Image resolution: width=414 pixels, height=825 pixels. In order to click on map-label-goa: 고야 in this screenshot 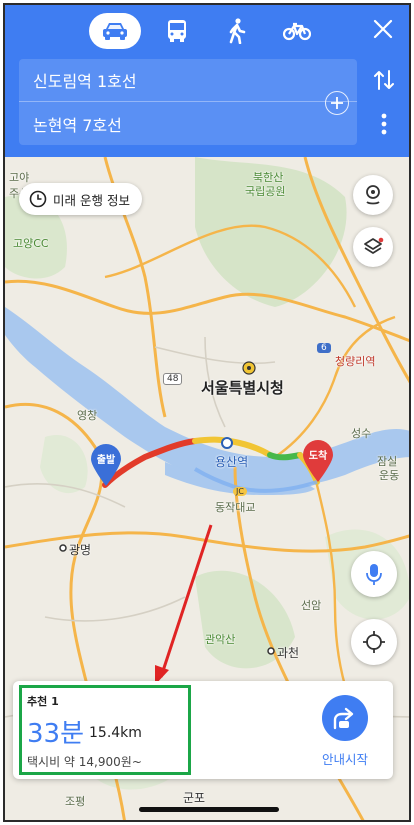, I will do `click(19, 177)`.